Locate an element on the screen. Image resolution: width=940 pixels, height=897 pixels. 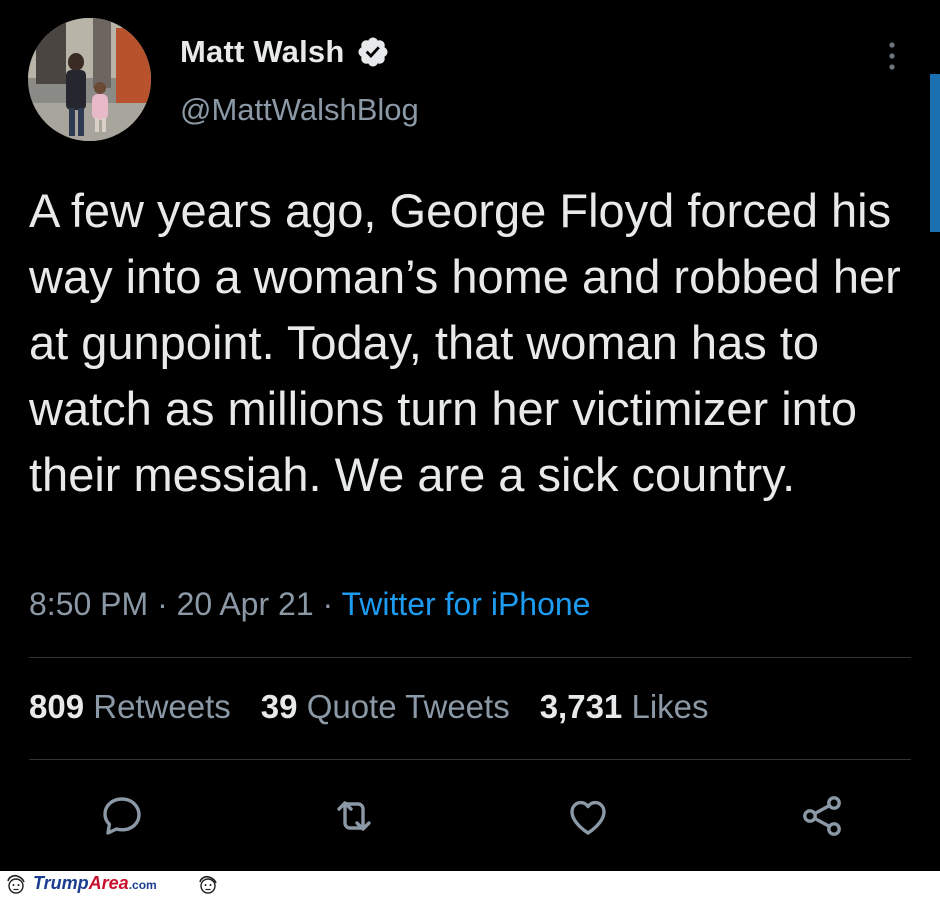
likes-count: 3,731 is located at coordinates (581, 706).